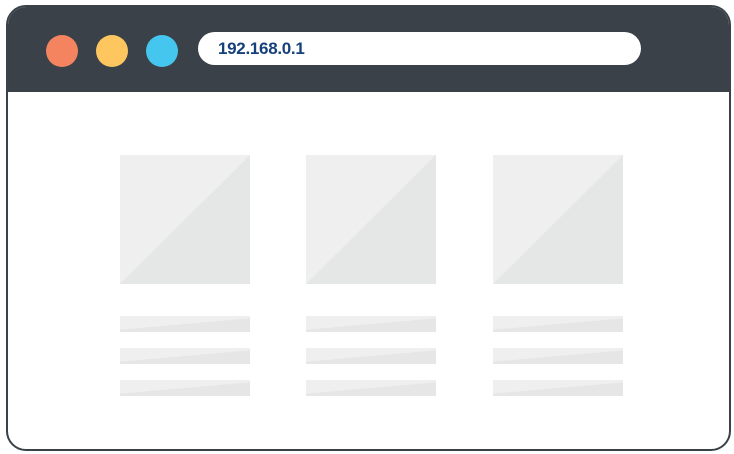 This screenshot has width=734, height=454. What do you see at coordinates (112, 51) in the screenshot?
I see `minimize-window-button` at bounding box center [112, 51].